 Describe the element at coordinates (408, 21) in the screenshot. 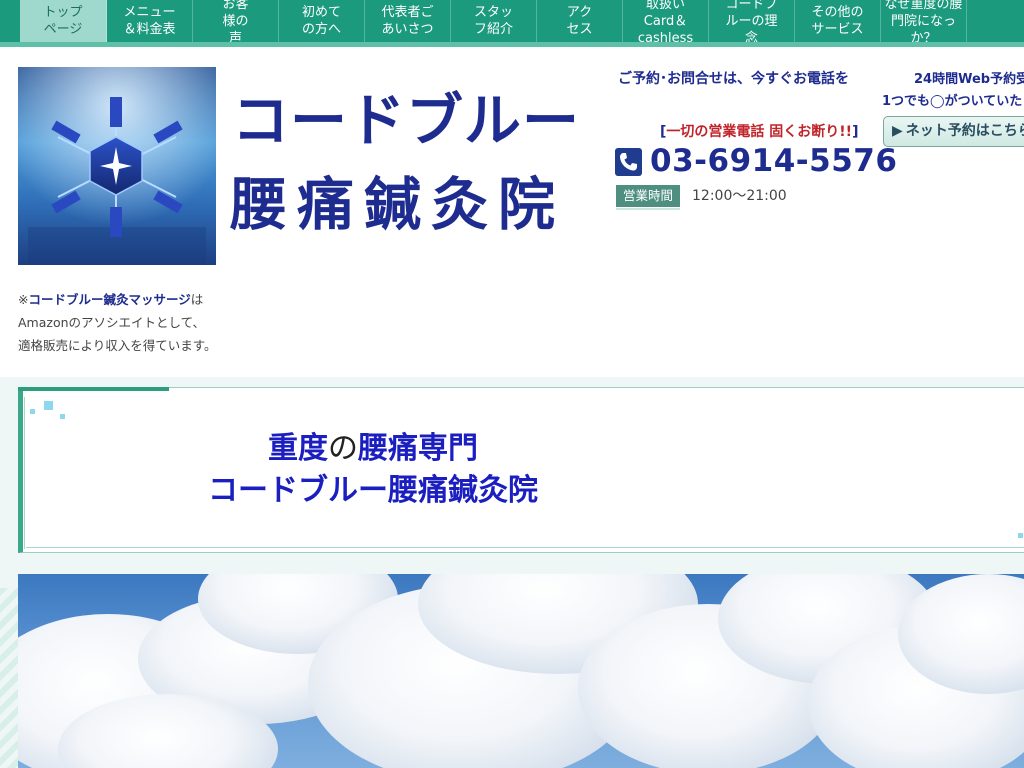

I see `nav-item-greeting: 代表者ご あいさつ` at that location.